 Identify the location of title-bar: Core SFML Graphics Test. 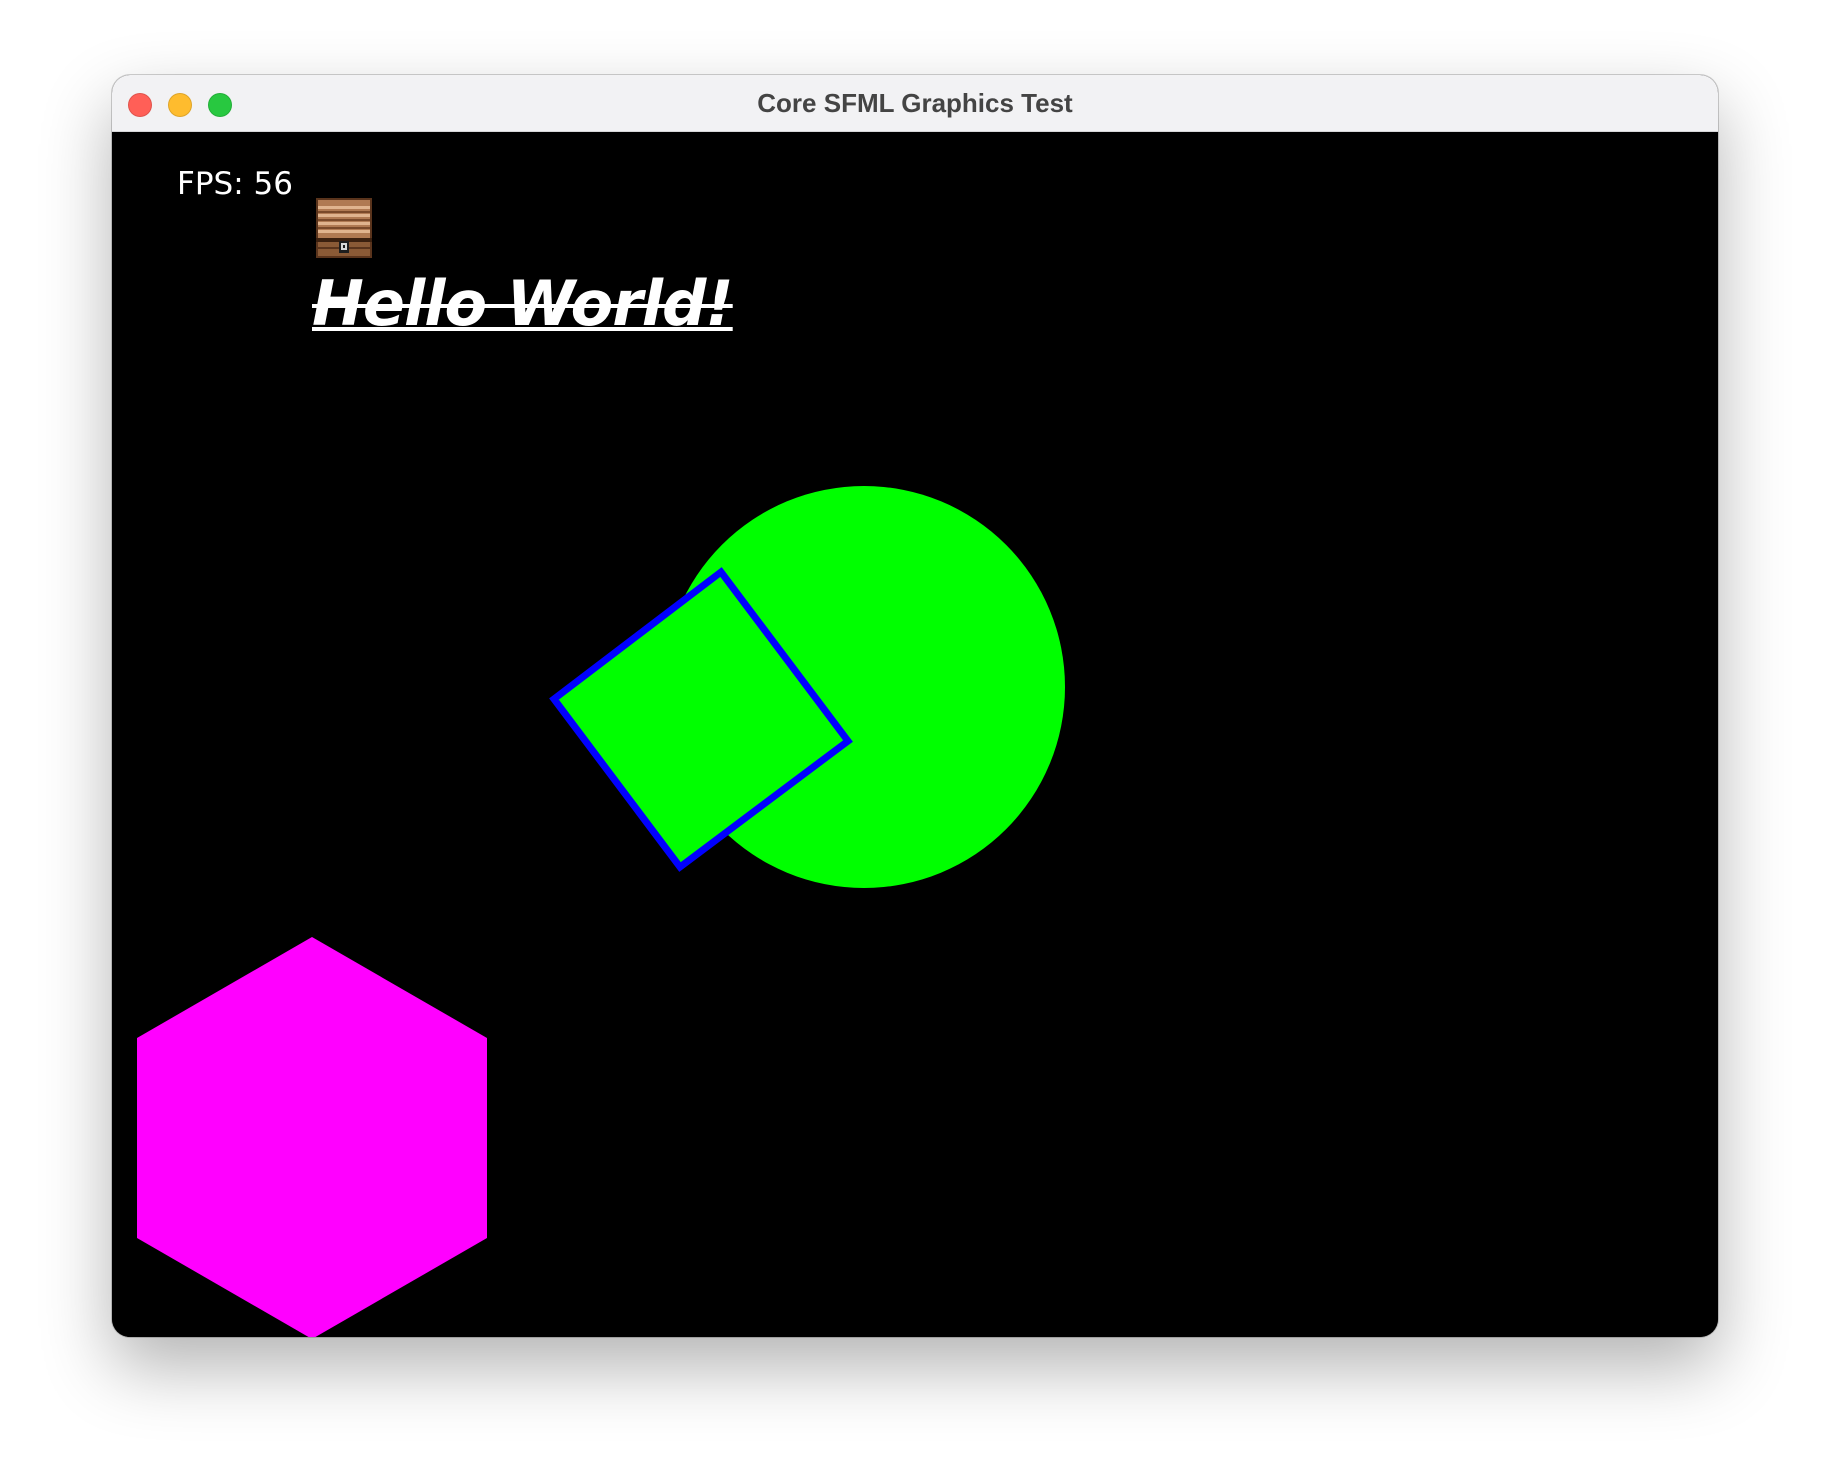
(915, 103).